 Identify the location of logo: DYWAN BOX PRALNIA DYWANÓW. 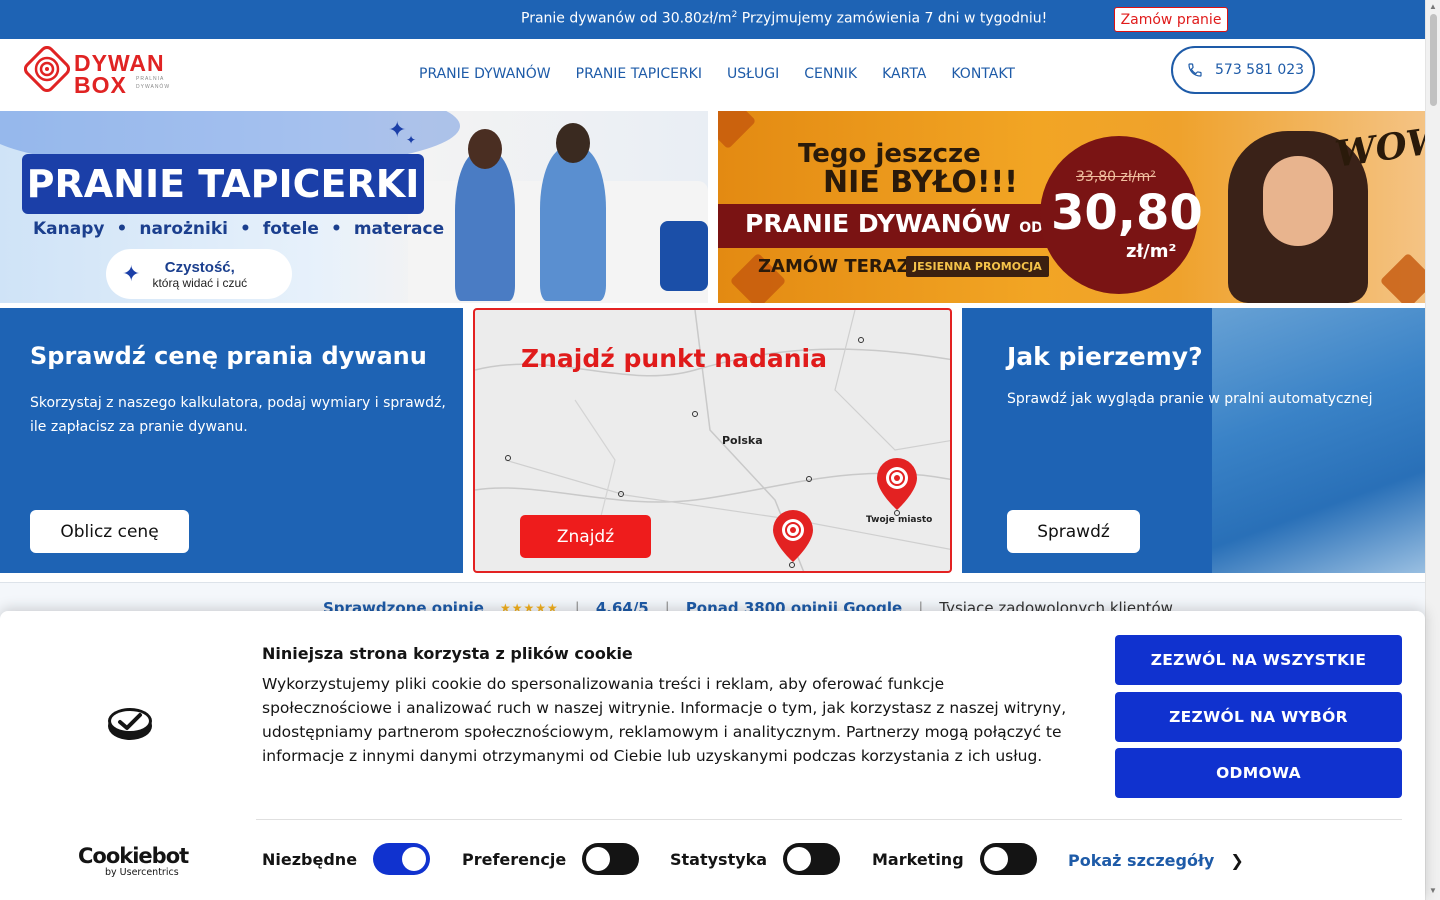
(104, 72).